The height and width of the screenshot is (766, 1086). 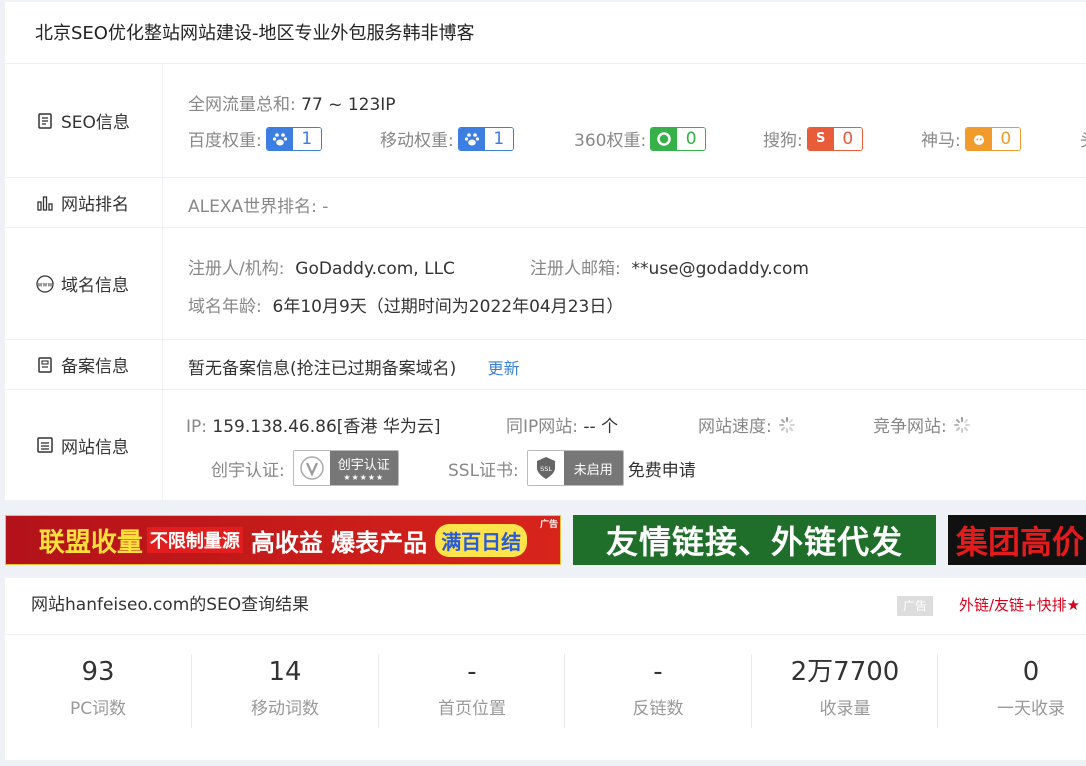 I want to click on icp-value: 暂无备案信息(抢注已过期备案域名), so click(x=322, y=369).